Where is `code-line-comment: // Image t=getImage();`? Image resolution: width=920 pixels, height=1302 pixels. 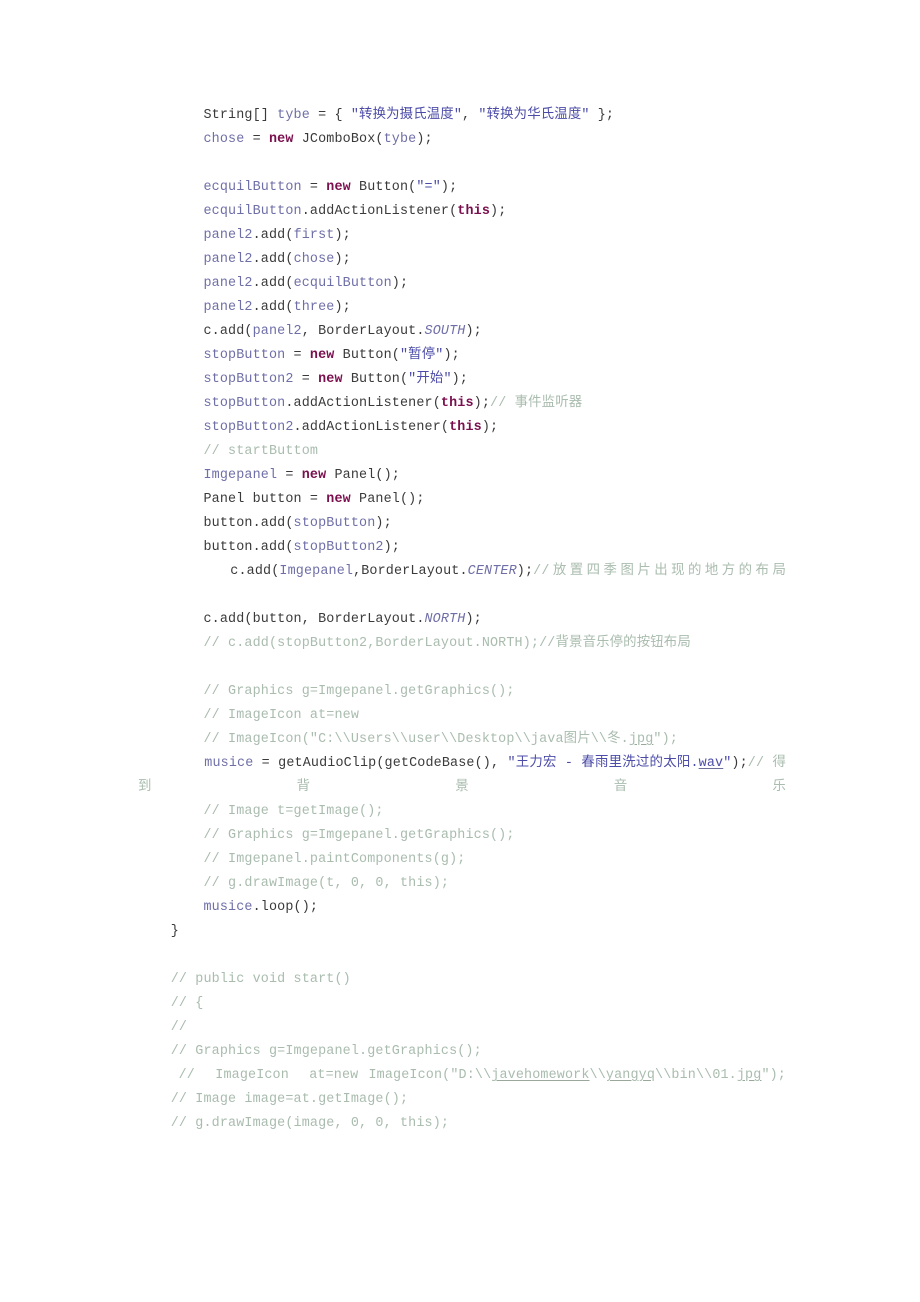 code-line-comment: // Image t=getImage(); is located at coordinates (293, 811).